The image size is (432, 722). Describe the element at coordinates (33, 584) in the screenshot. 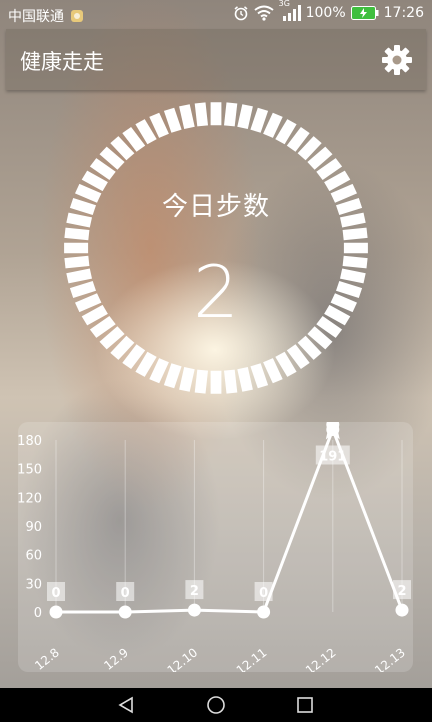

I see `y-tick-label: 30` at that location.